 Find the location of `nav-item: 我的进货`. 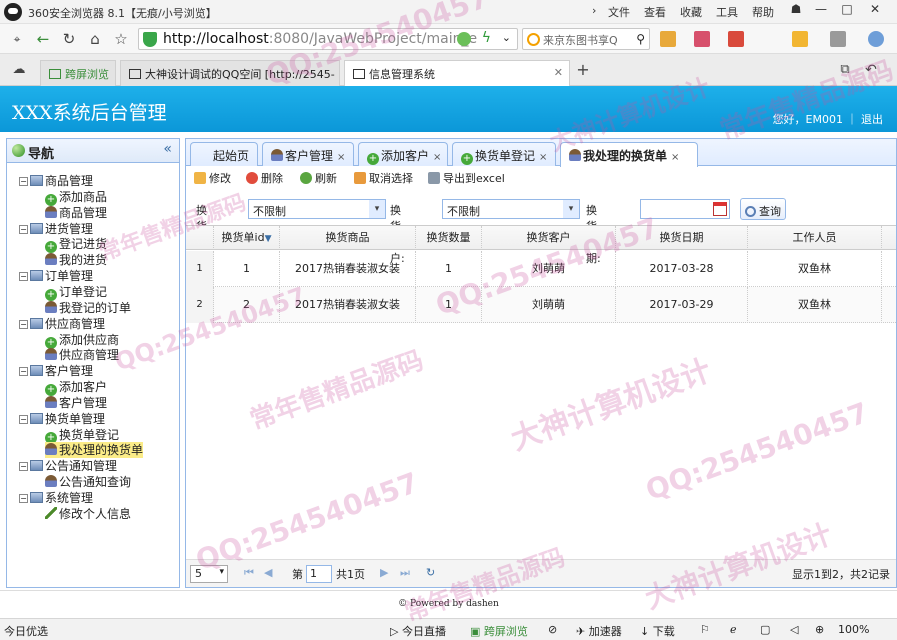

nav-item: 我的进货 is located at coordinates (76, 260).